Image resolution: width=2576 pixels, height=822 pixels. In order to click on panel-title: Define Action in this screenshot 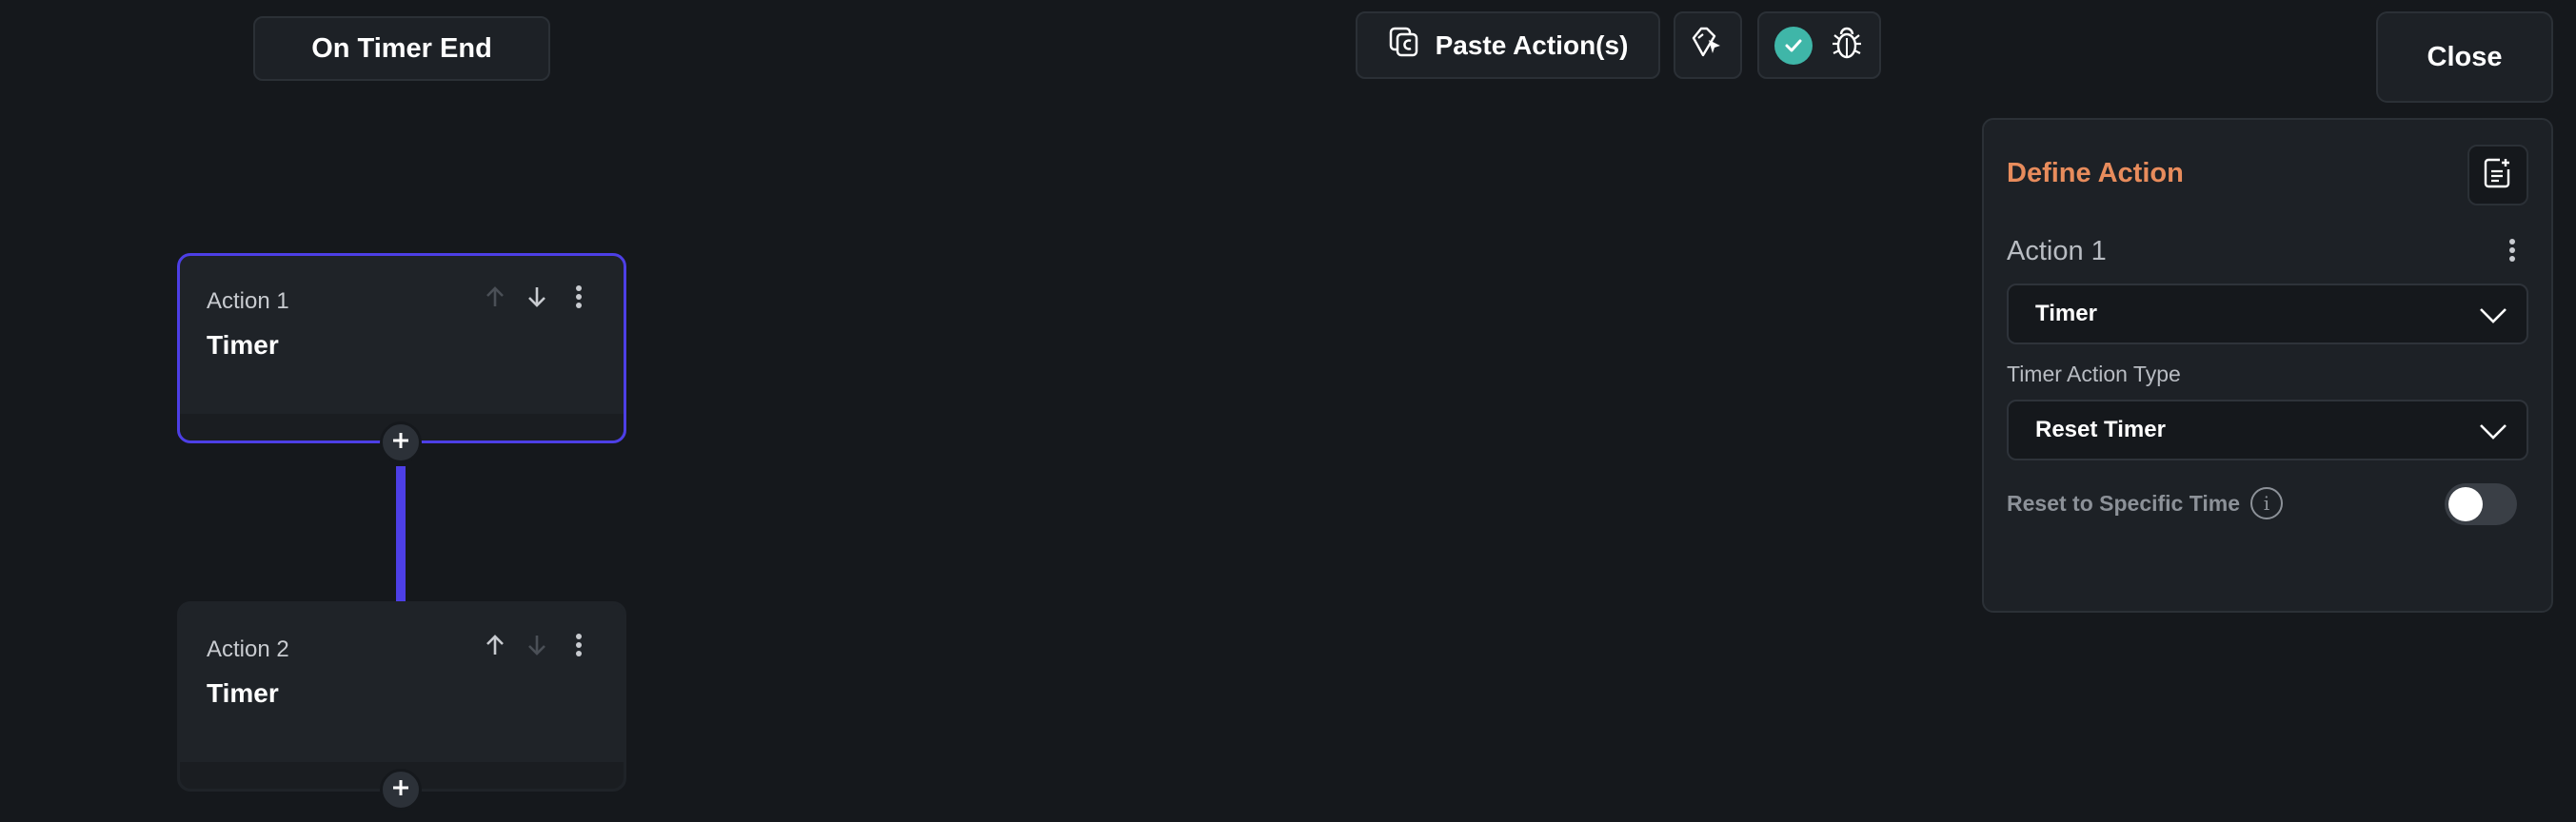, I will do `click(2095, 173)`.